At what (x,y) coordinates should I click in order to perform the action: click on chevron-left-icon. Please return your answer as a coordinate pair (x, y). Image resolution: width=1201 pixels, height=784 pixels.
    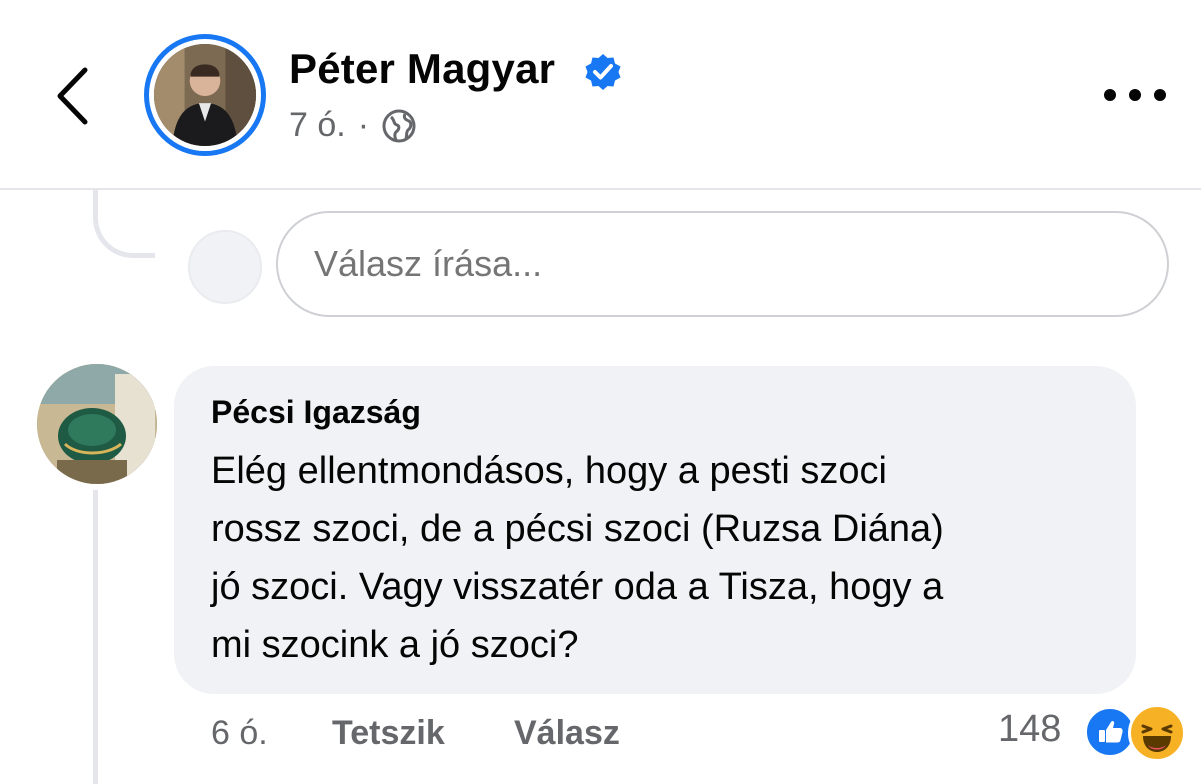
    Looking at the image, I should click on (72, 96).